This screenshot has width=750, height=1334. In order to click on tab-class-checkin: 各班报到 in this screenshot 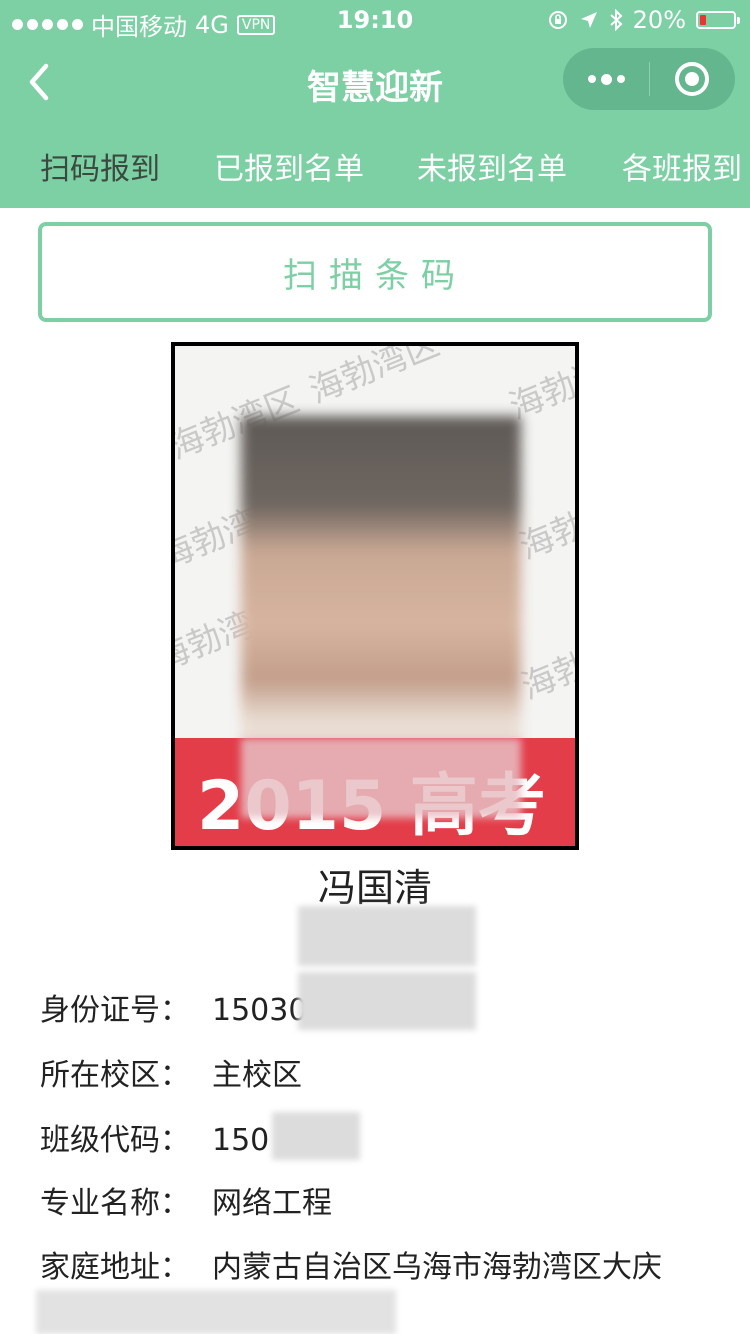, I will do `click(682, 166)`.